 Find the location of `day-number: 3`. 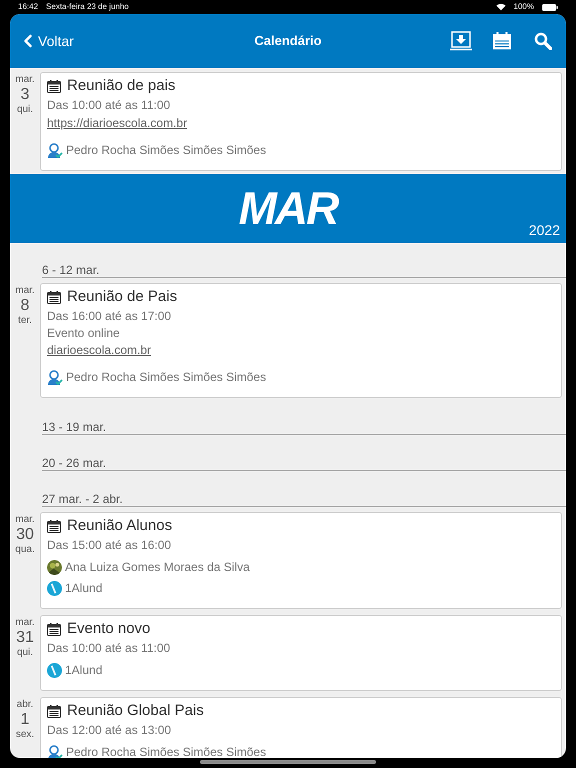

day-number: 3 is located at coordinates (25, 95).